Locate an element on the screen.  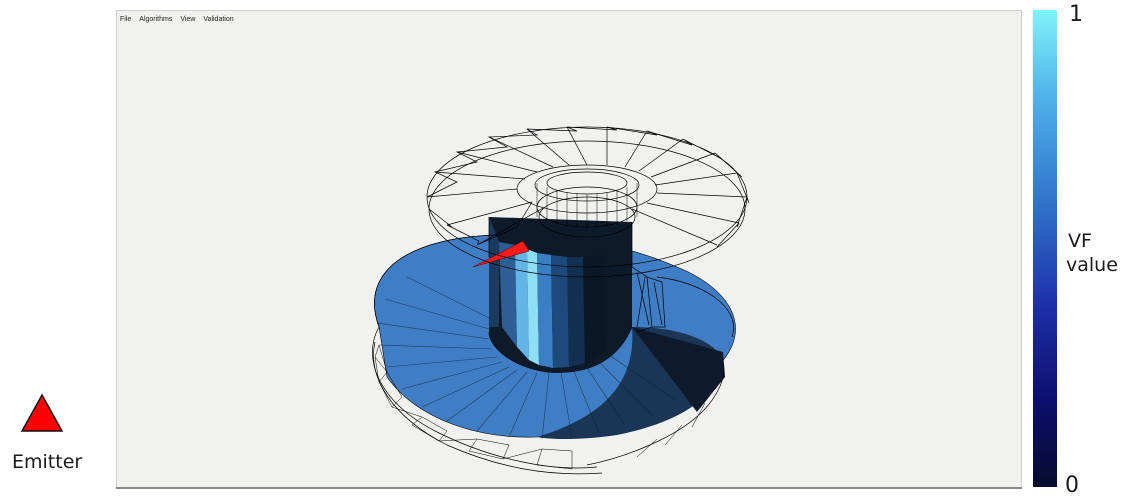
colorbar-max-label: 1 is located at coordinates (1076, 14).